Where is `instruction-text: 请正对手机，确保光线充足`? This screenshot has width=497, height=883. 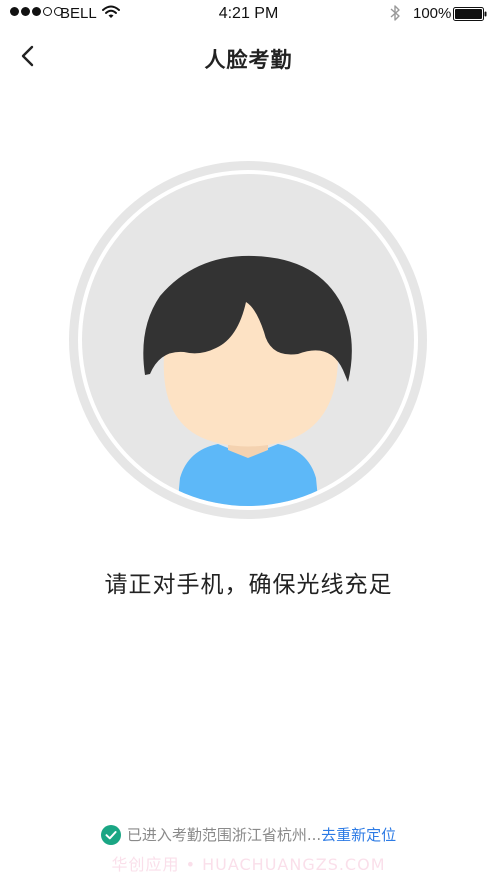
instruction-text: 请正对手机，确保光线充足 is located at coordinates (248, 585).